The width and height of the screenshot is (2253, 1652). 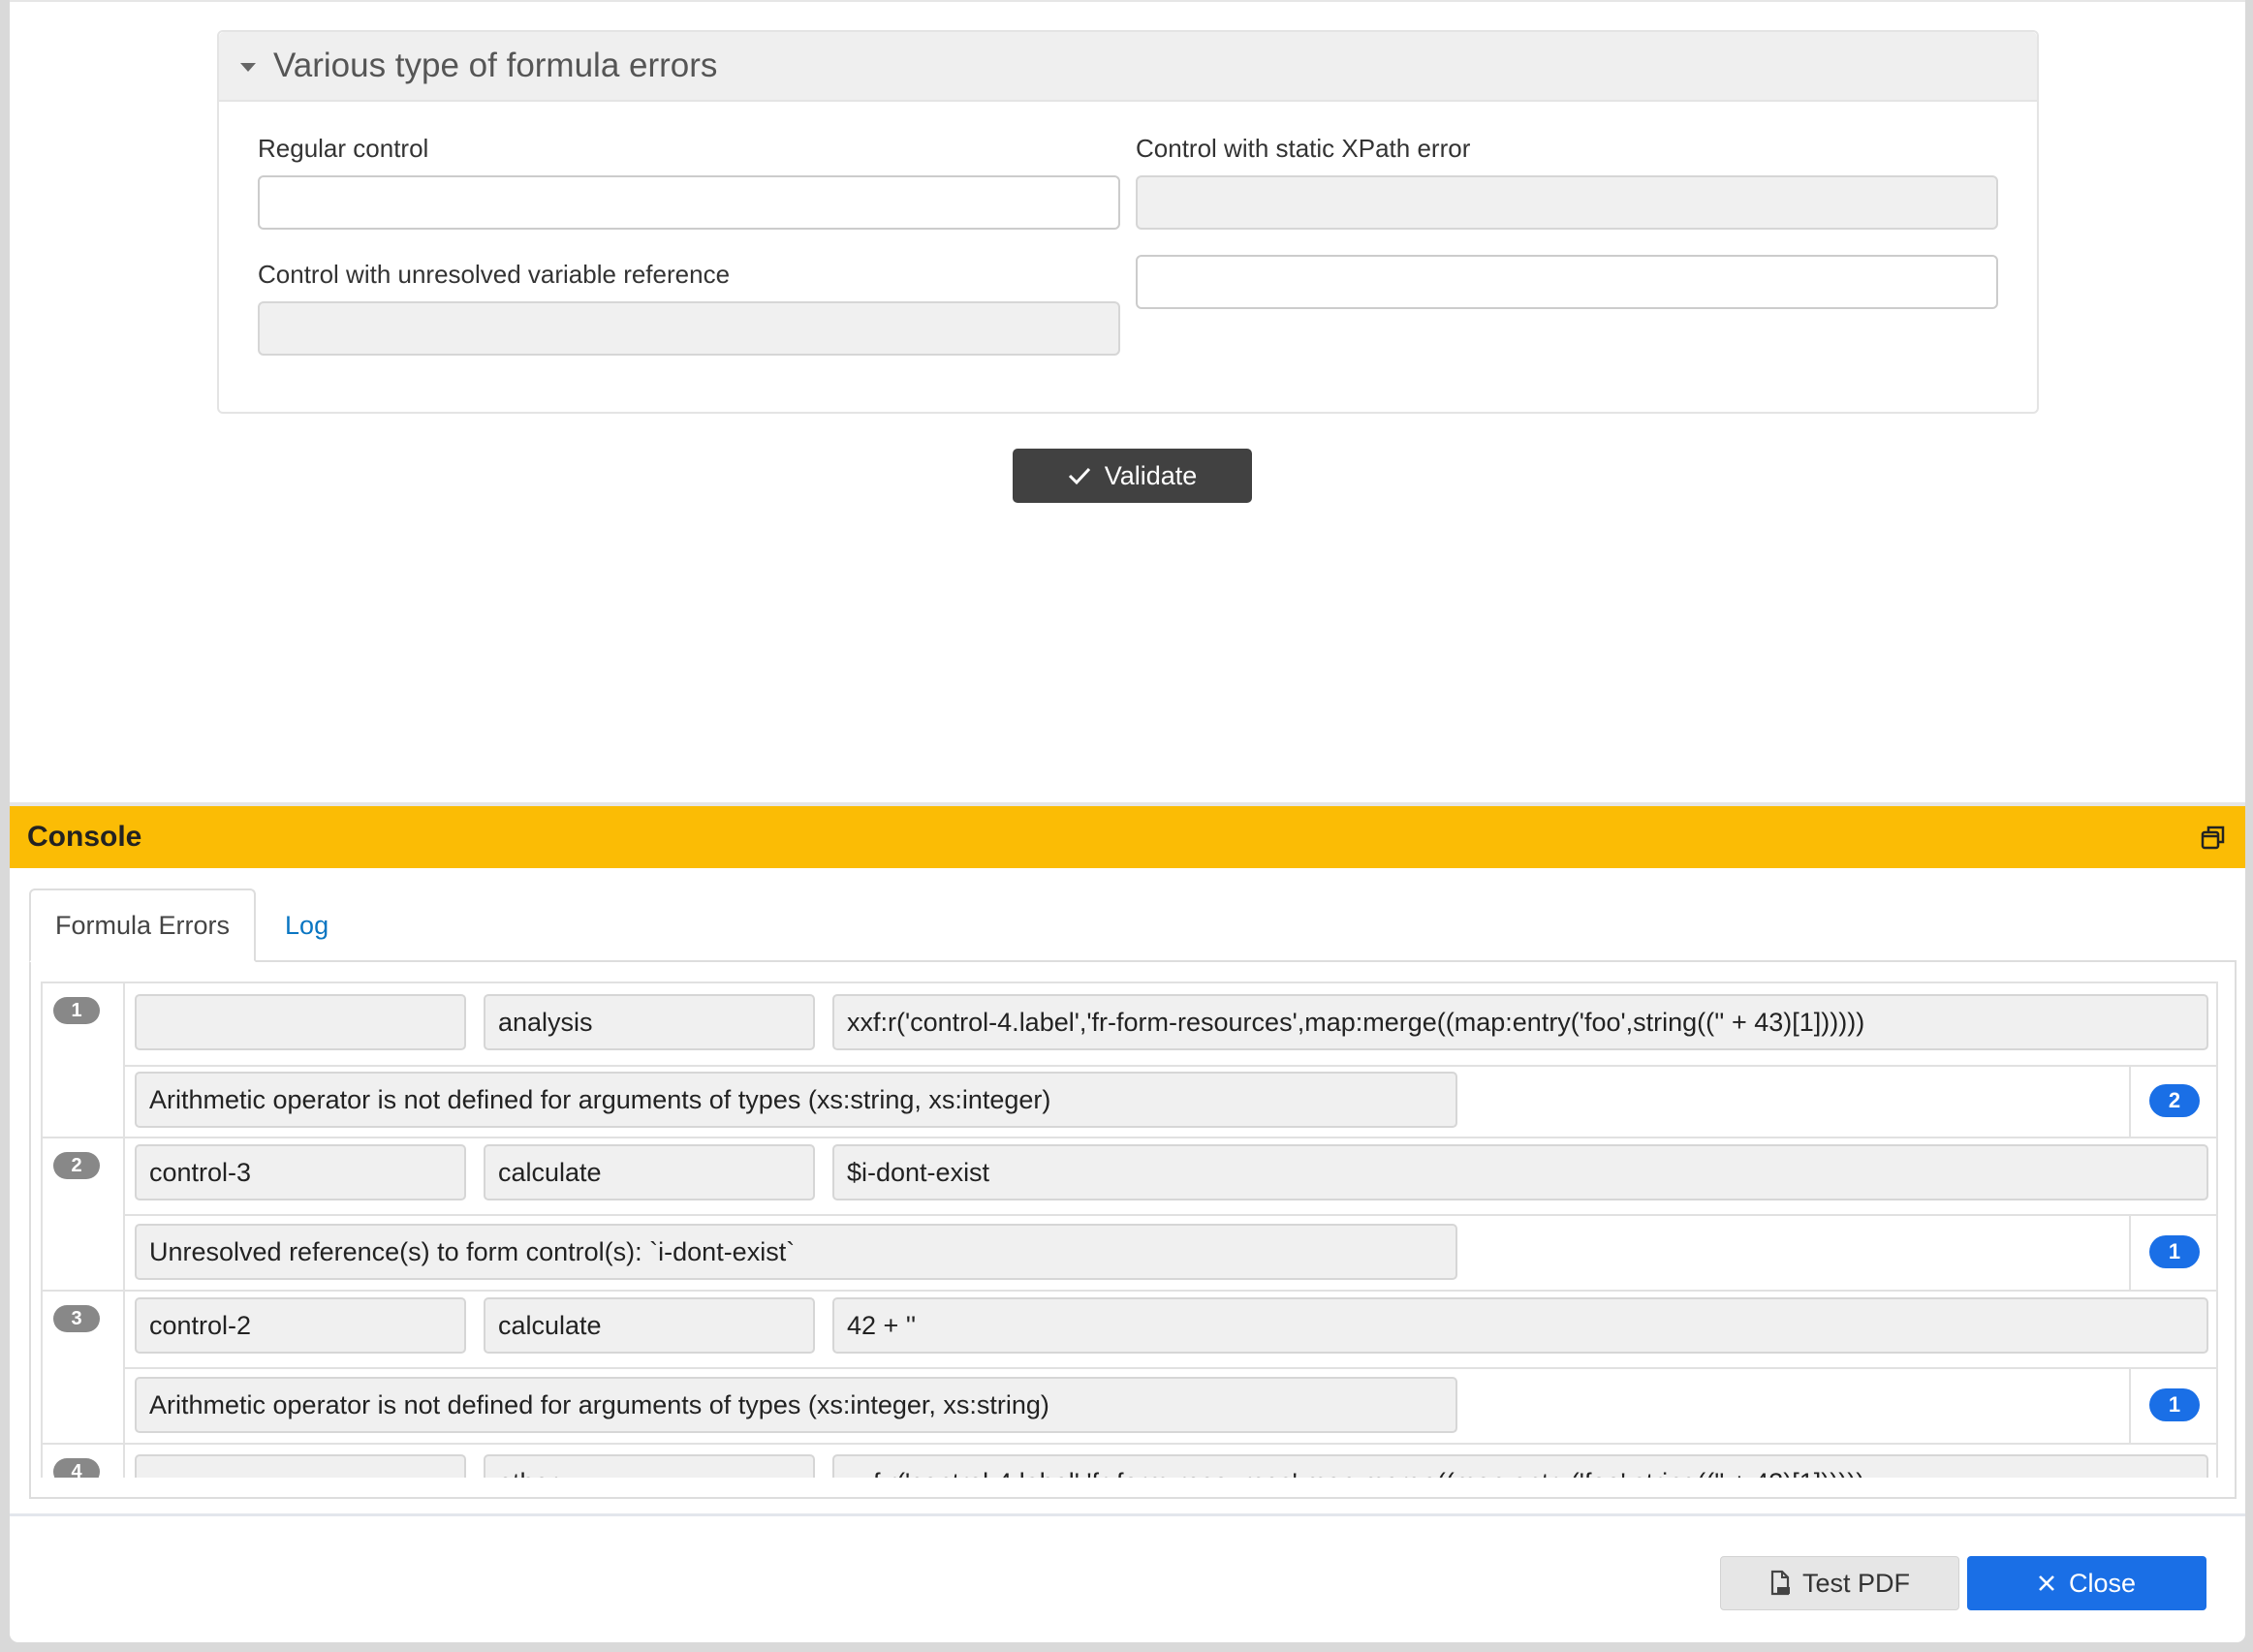 I want to click on close-icon, so click(x=2046, y=1583).